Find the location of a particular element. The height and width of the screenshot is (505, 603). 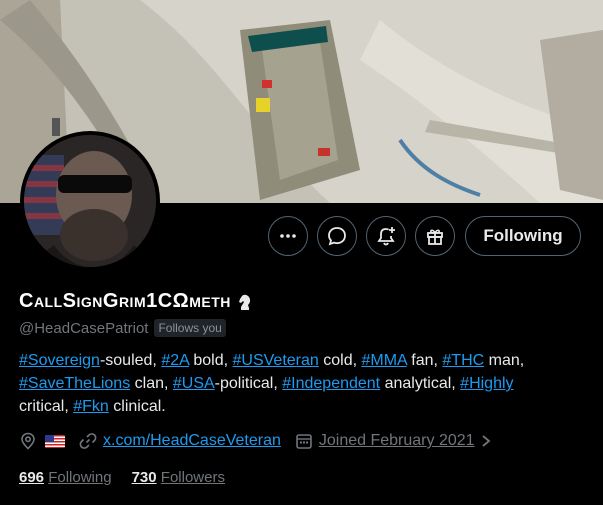

notify-button is located at coordinates (386, 236).